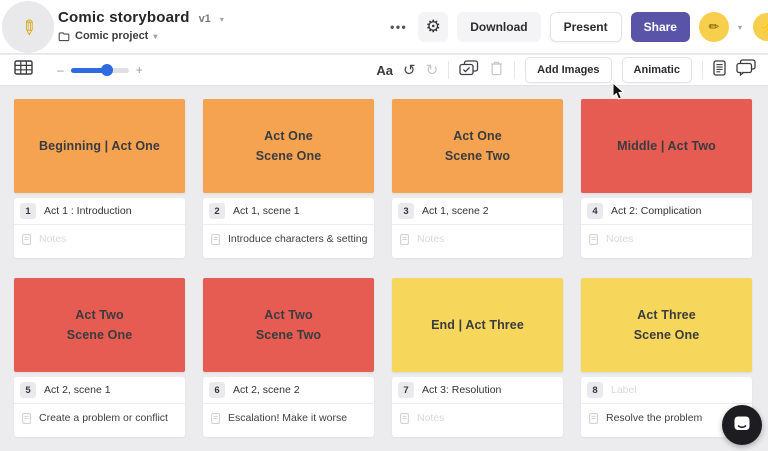 Image resolution: width=768 pixels, height=451 pixels. I want to click on card-label-row: 1 Act 1 : Introduction, so click(99, 211).